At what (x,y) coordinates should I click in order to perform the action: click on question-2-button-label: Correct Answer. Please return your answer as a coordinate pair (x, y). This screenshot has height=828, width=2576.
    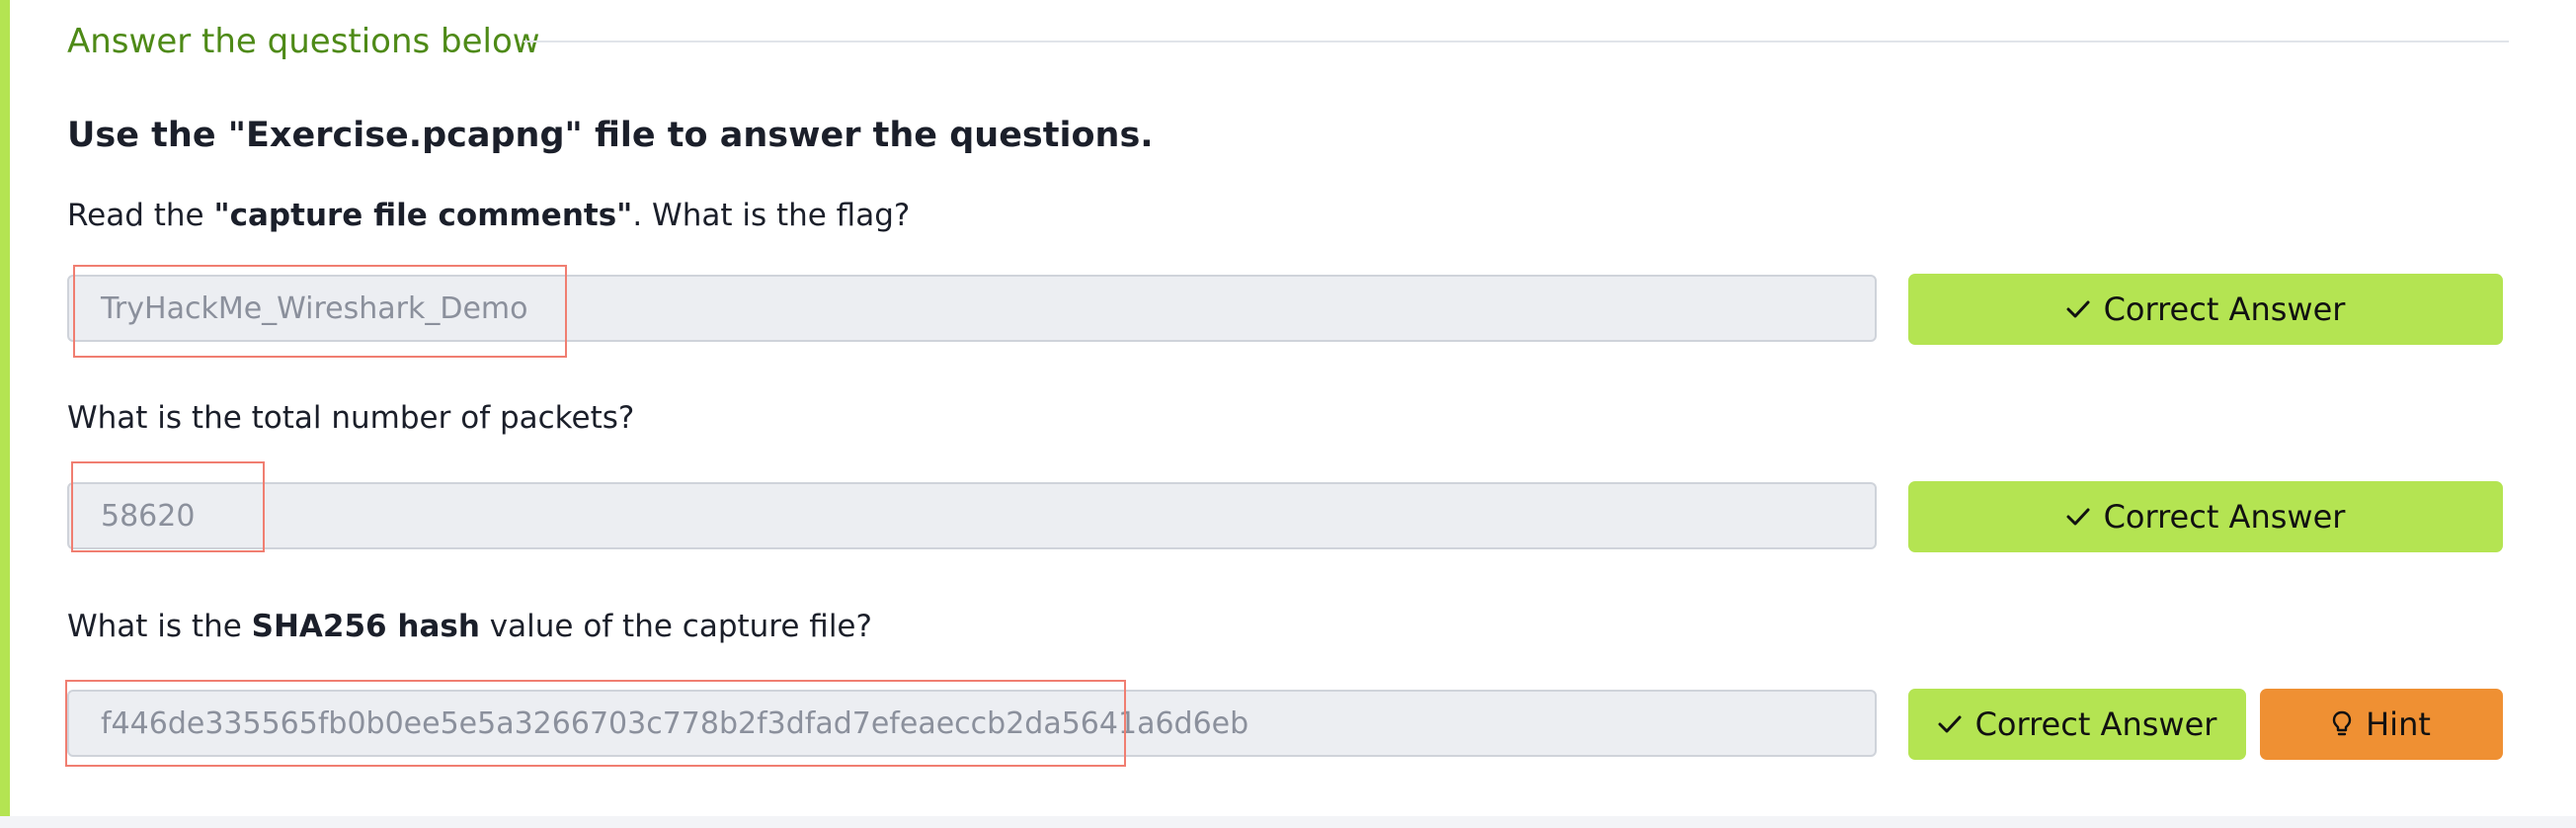
    Looking at the image, I should click on (2224, 517).